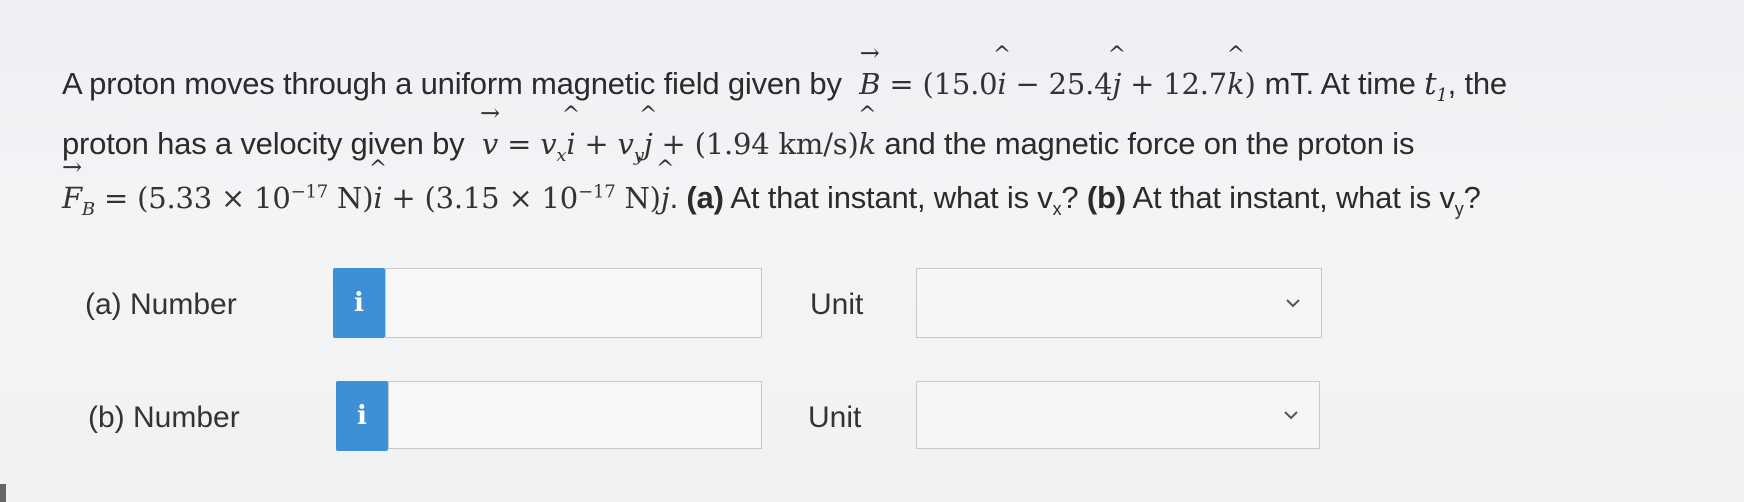 The height and width of the screenshot is (502, 1744). Describe the element at coordinates (837, 304) in the screenshot. I see `unit-label-a: Unit` at that location.